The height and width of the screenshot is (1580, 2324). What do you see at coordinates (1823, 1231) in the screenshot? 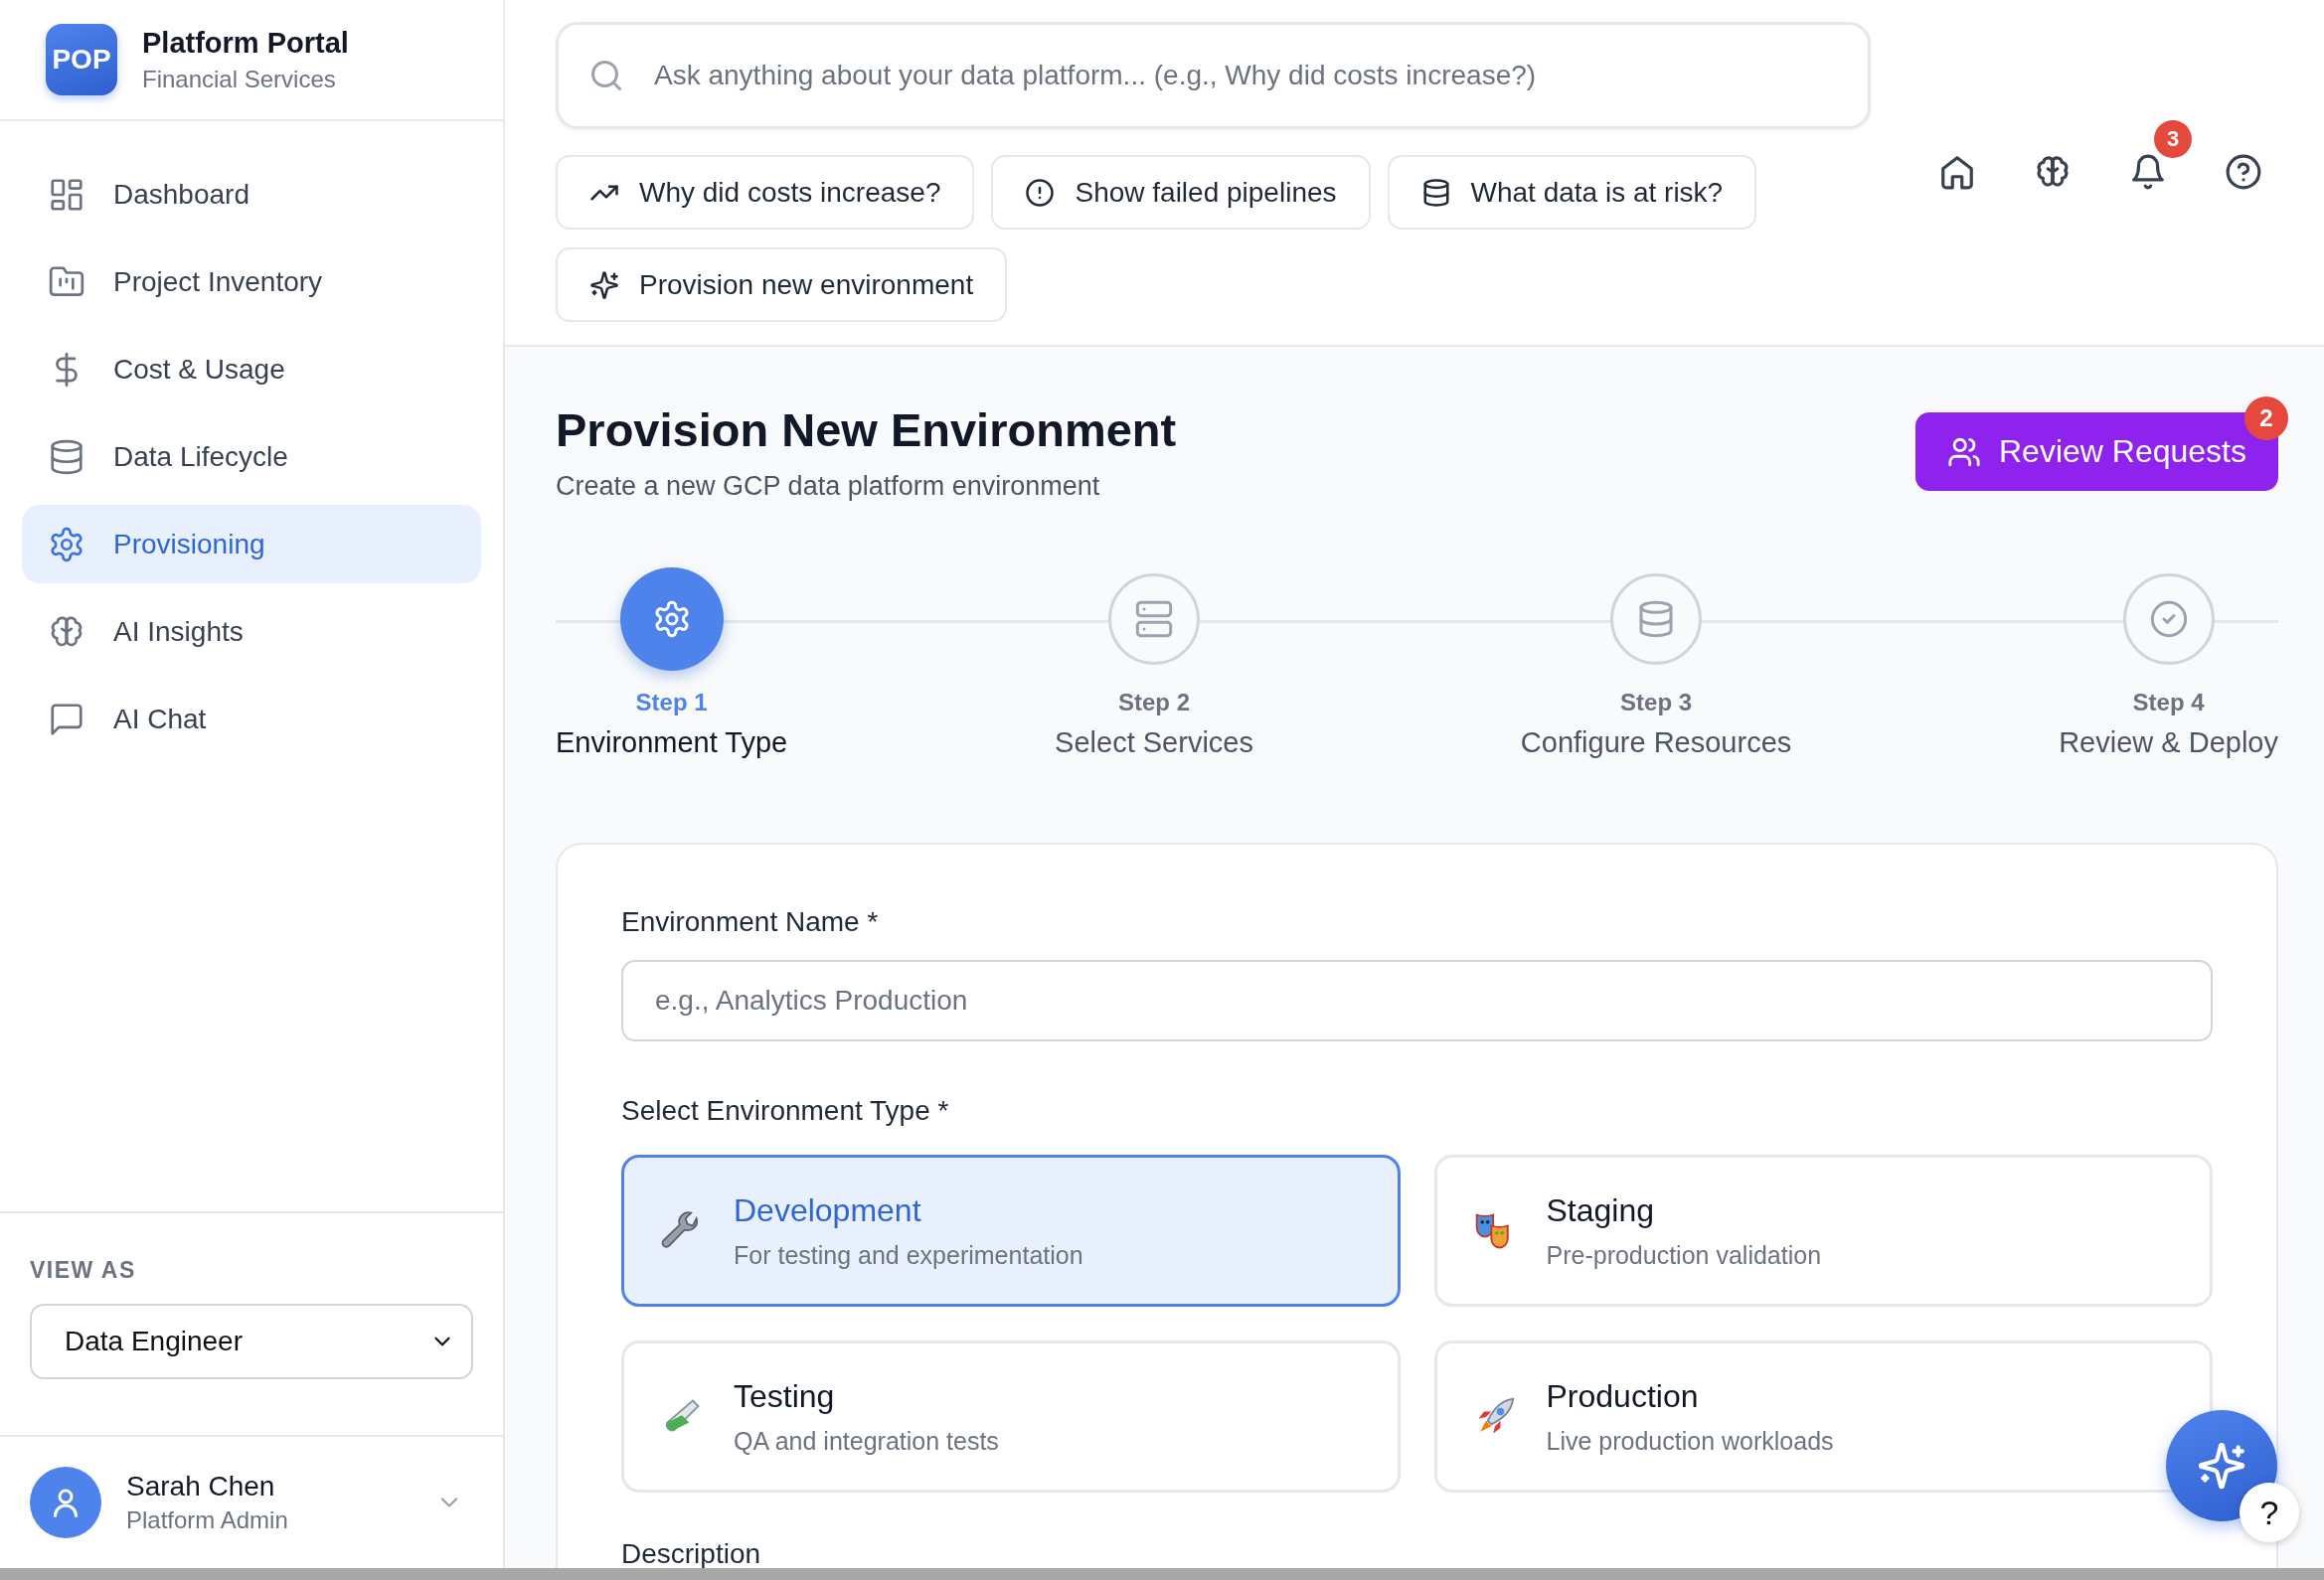
I see `environment-type-option: Staging Pre-production validation` at bounding box center [1823, 1231].